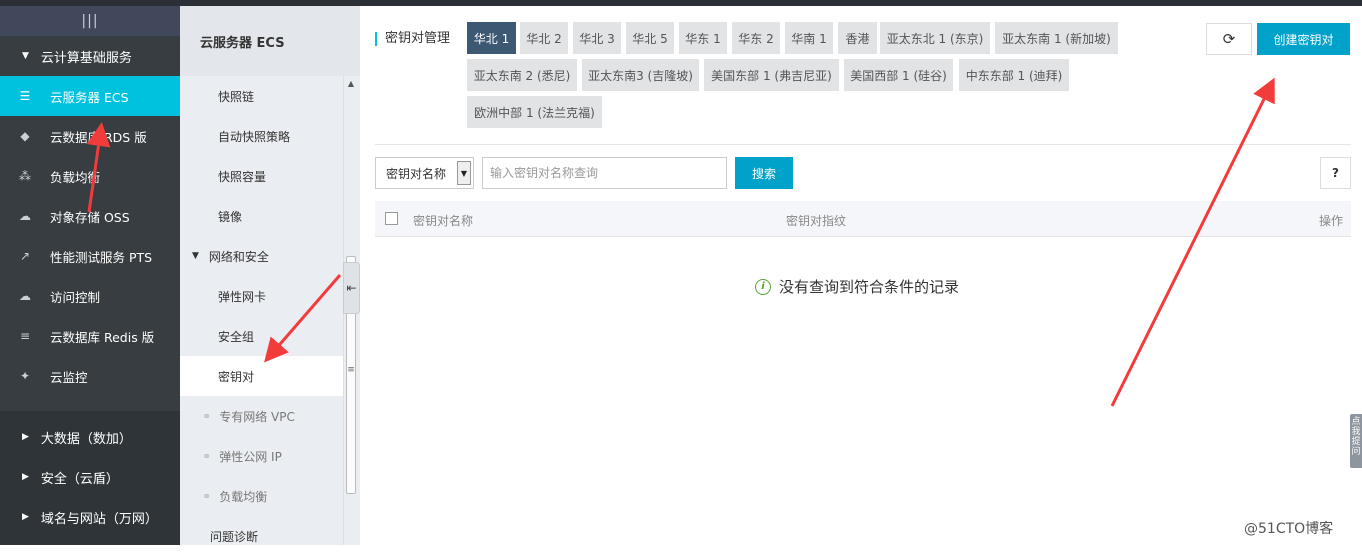  What do you see at coordinates (863, 144) in the screenshot?
I see `divider` at bounding box center [863, 144].